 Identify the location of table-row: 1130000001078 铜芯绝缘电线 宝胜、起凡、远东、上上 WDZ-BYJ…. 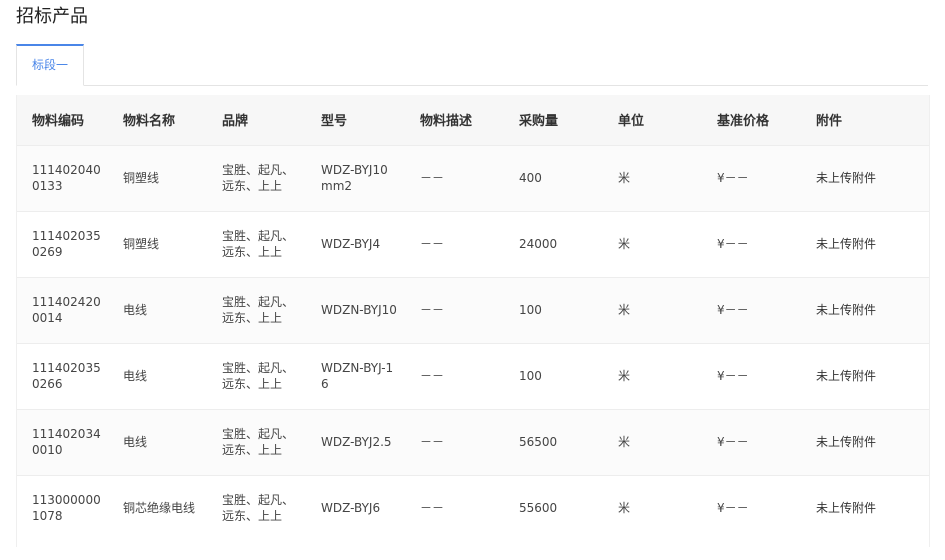
(473, 508).